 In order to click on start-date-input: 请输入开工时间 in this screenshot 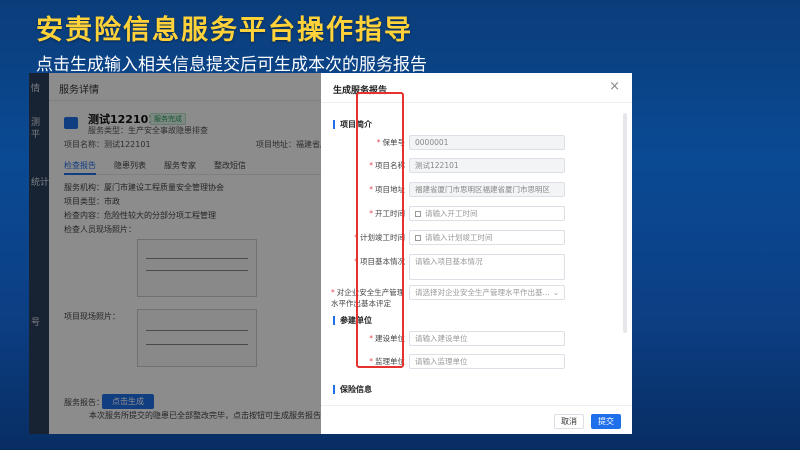, I will do `click(487, 213)`.